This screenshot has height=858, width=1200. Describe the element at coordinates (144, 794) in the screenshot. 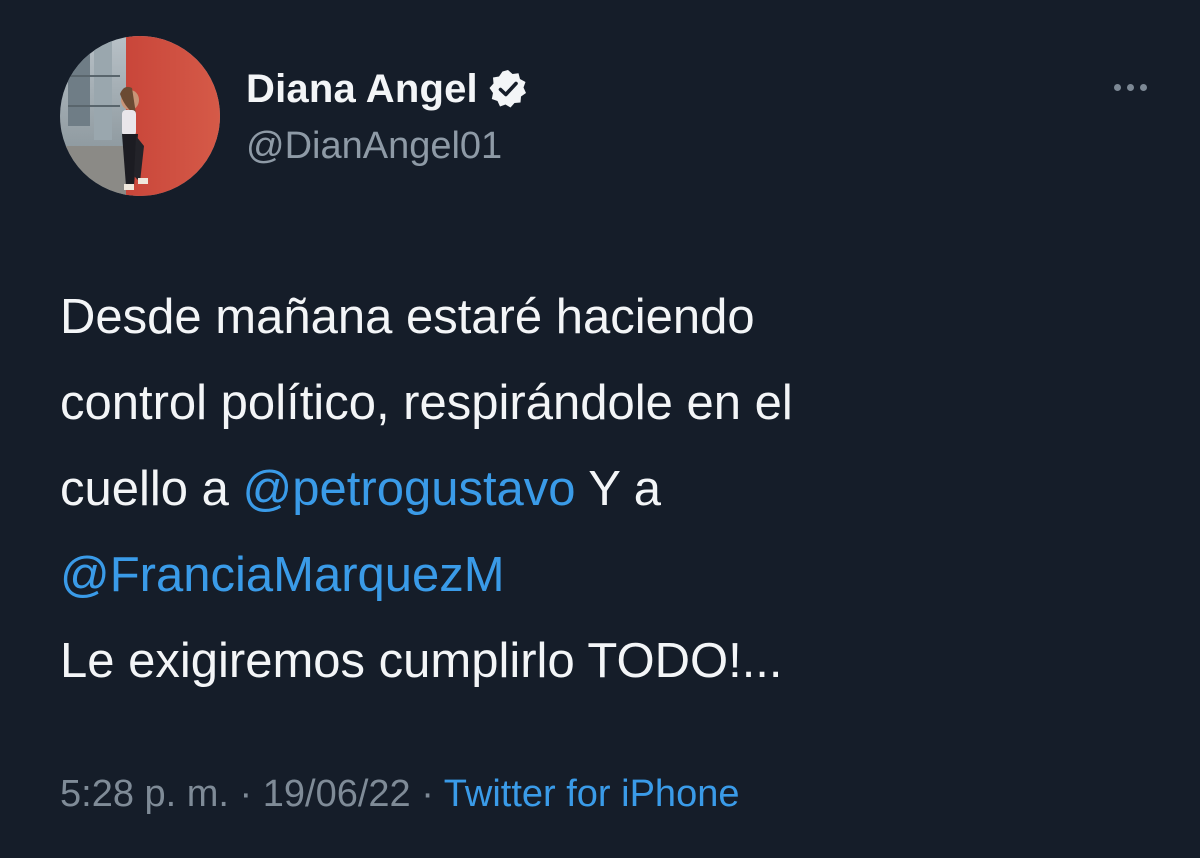

I see `tweet-time: 5:28 p. m.` at that location.